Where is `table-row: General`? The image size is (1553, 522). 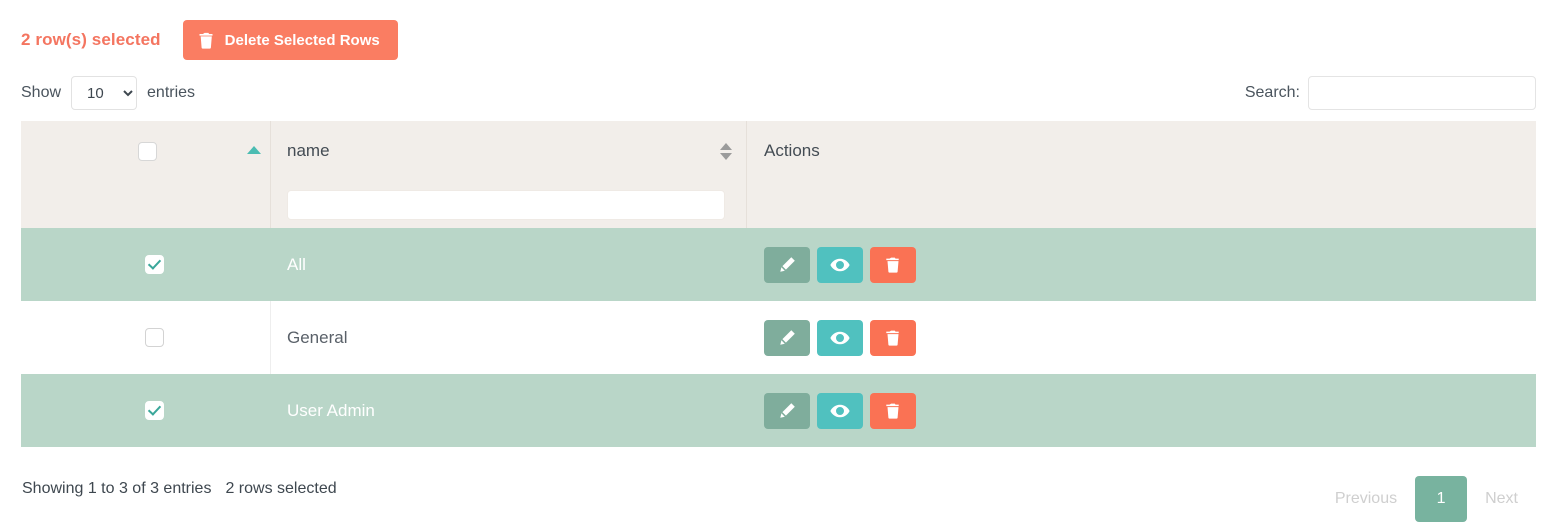
table-row: General is located at coordinates (778, 337).